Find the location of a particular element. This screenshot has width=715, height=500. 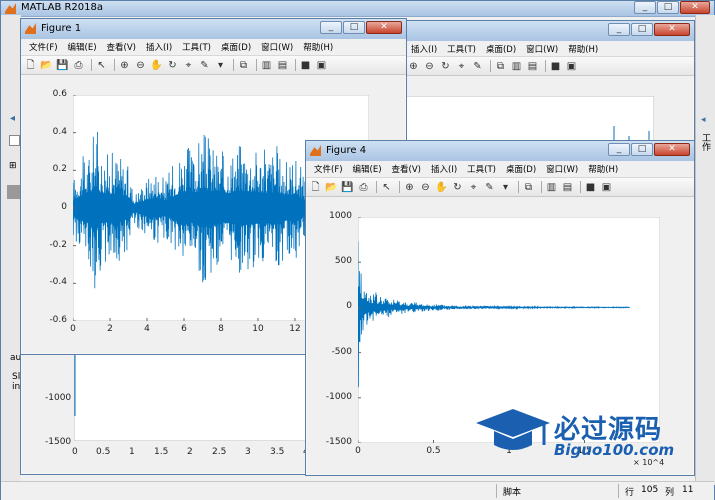

bg-menu-window: 窗口(W) is located at coordinates (542, 49).